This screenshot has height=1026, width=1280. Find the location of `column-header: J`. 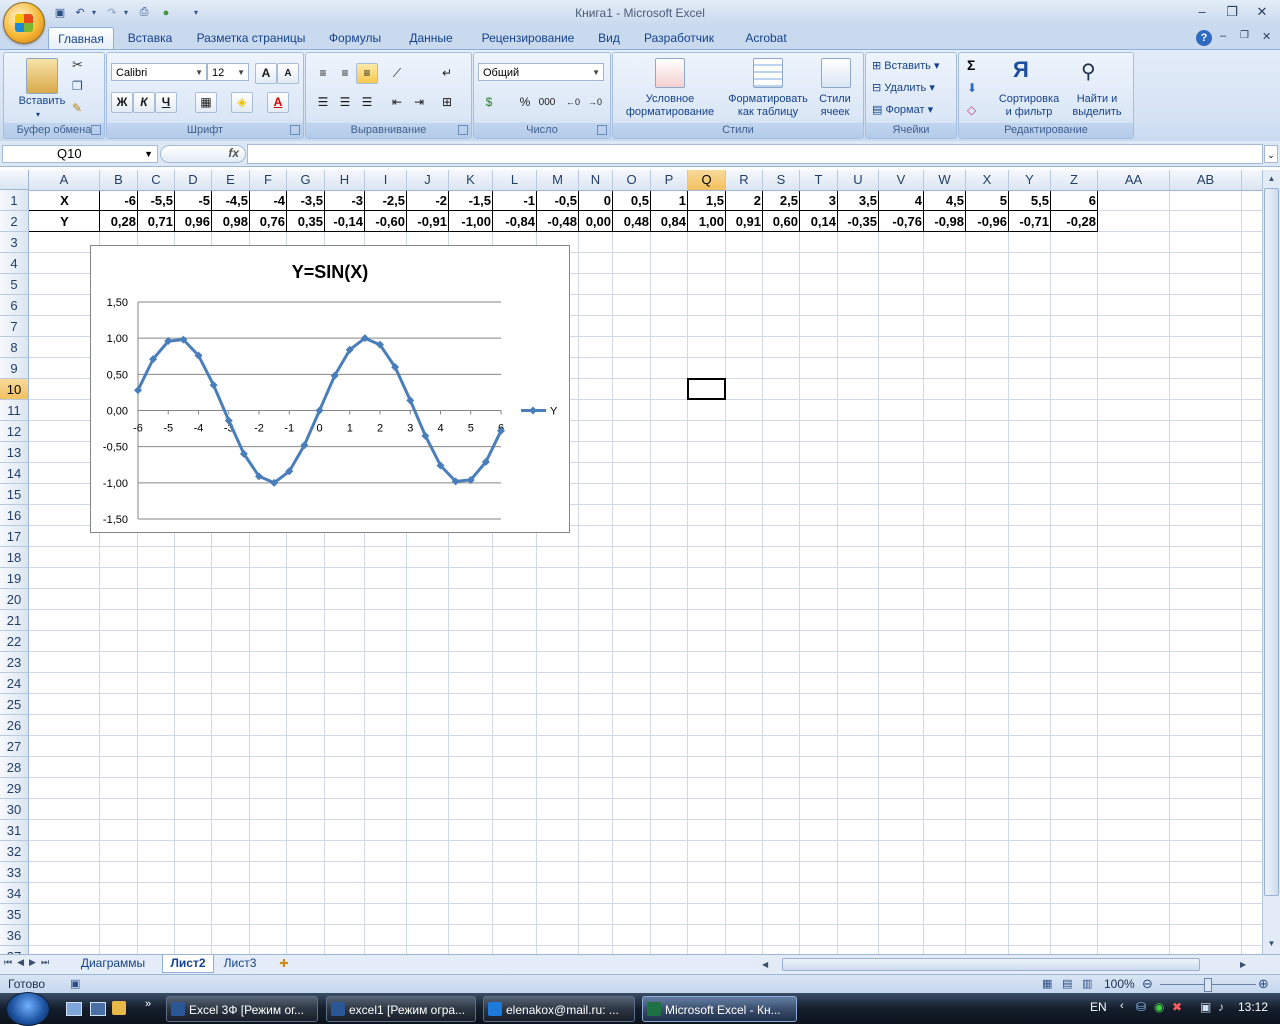

column-header: J is located at coordinates (428, 180).